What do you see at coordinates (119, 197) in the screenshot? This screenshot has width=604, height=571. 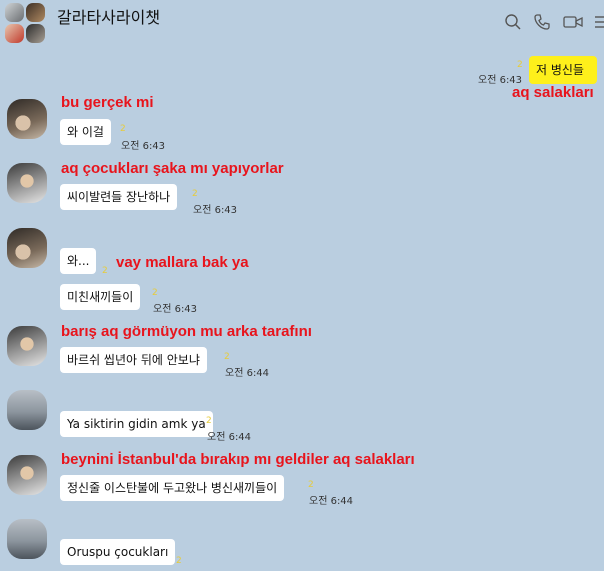 I see `message-bubble: 씨이발련들 장난하나` at bounding box center [119, 197].